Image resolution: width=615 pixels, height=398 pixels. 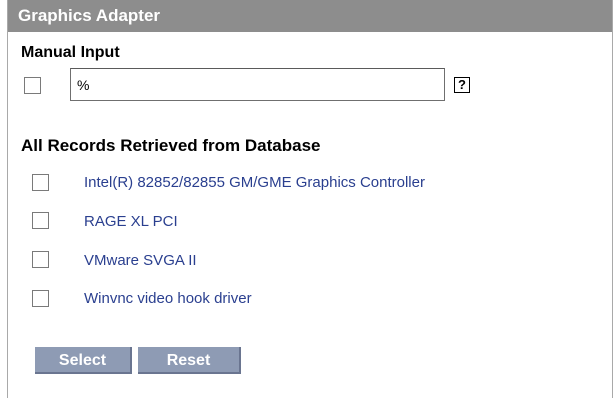 What do you see at coordinates (70, 52) in the screenshot?
I see `manual-input-label: Manual Input` at bounding box center [70, 52].